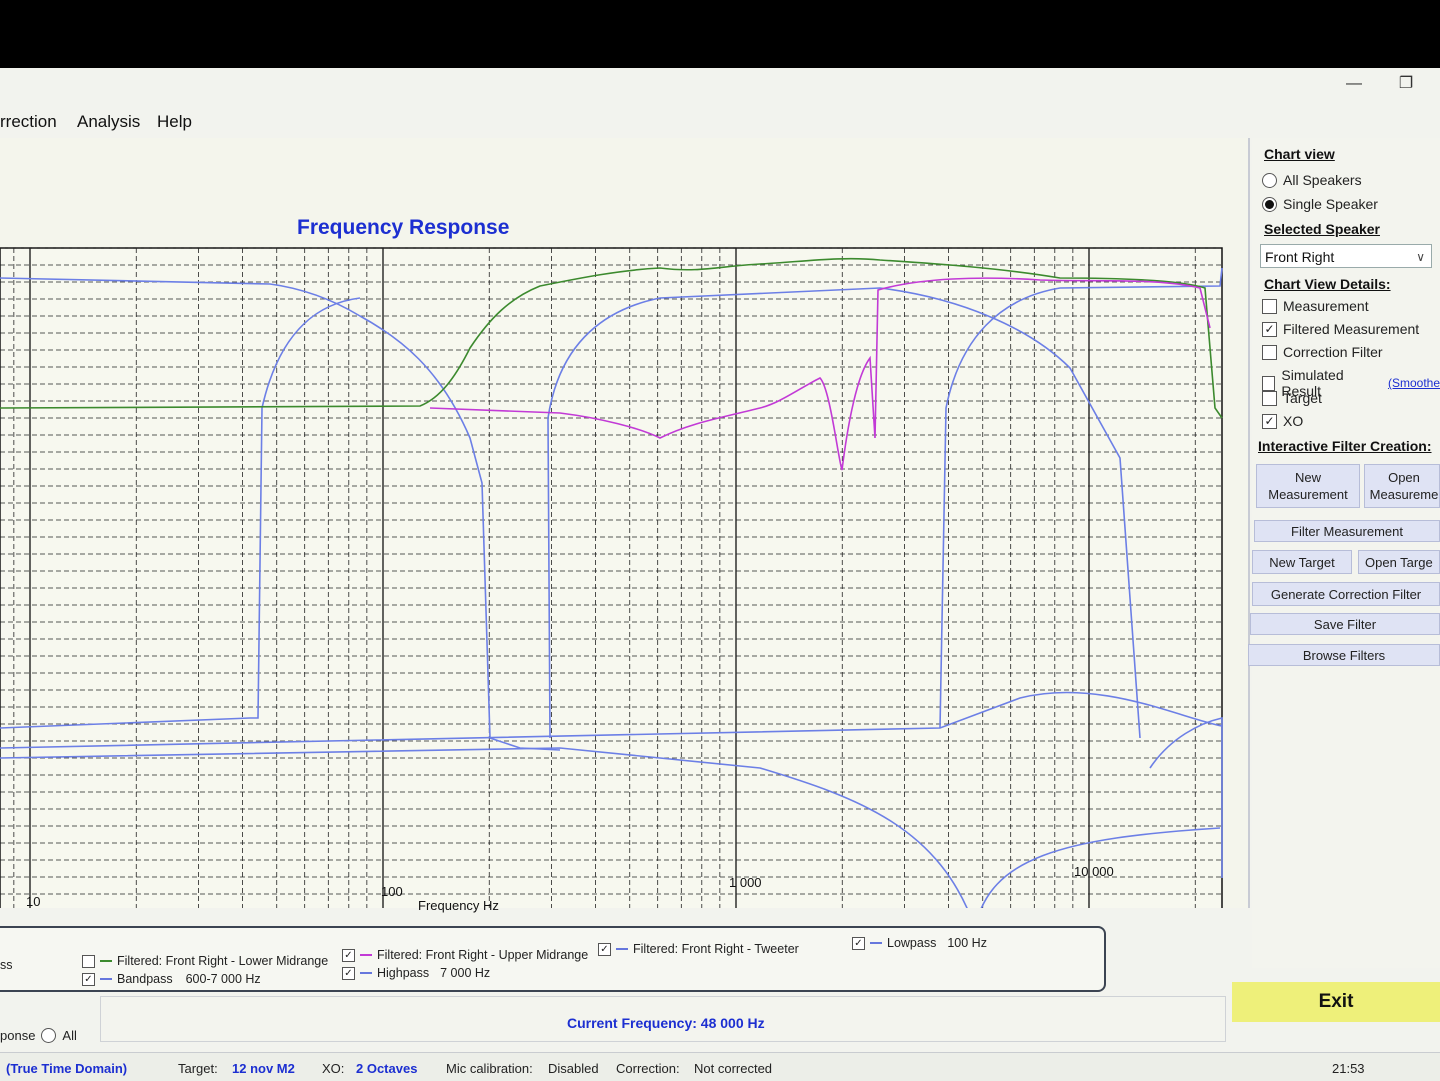 This screenshot has width=1440, height=1081. What do you see at coordinates (733, 1068) in the screenshot?
I see `status-correction-value: Not corrected` at bounding box center [733, 1068].